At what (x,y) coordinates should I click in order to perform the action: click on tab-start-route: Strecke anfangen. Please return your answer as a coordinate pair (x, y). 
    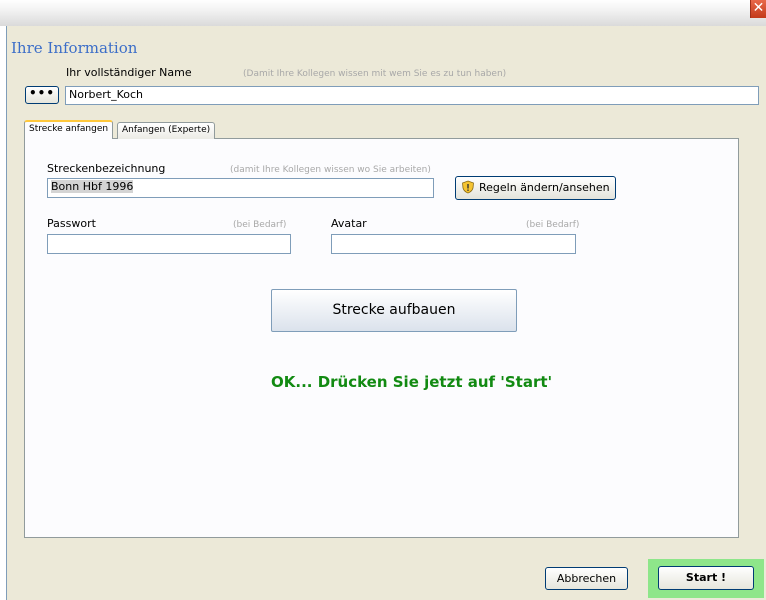
    Looking at the image, I should click on (69, 129).